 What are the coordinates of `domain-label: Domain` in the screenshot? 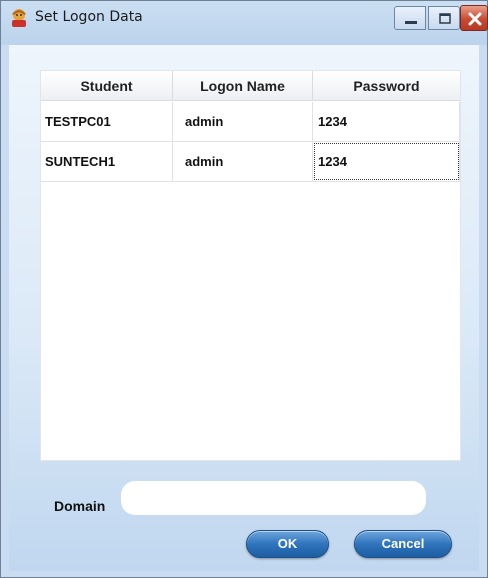 It's located at (80, 506).